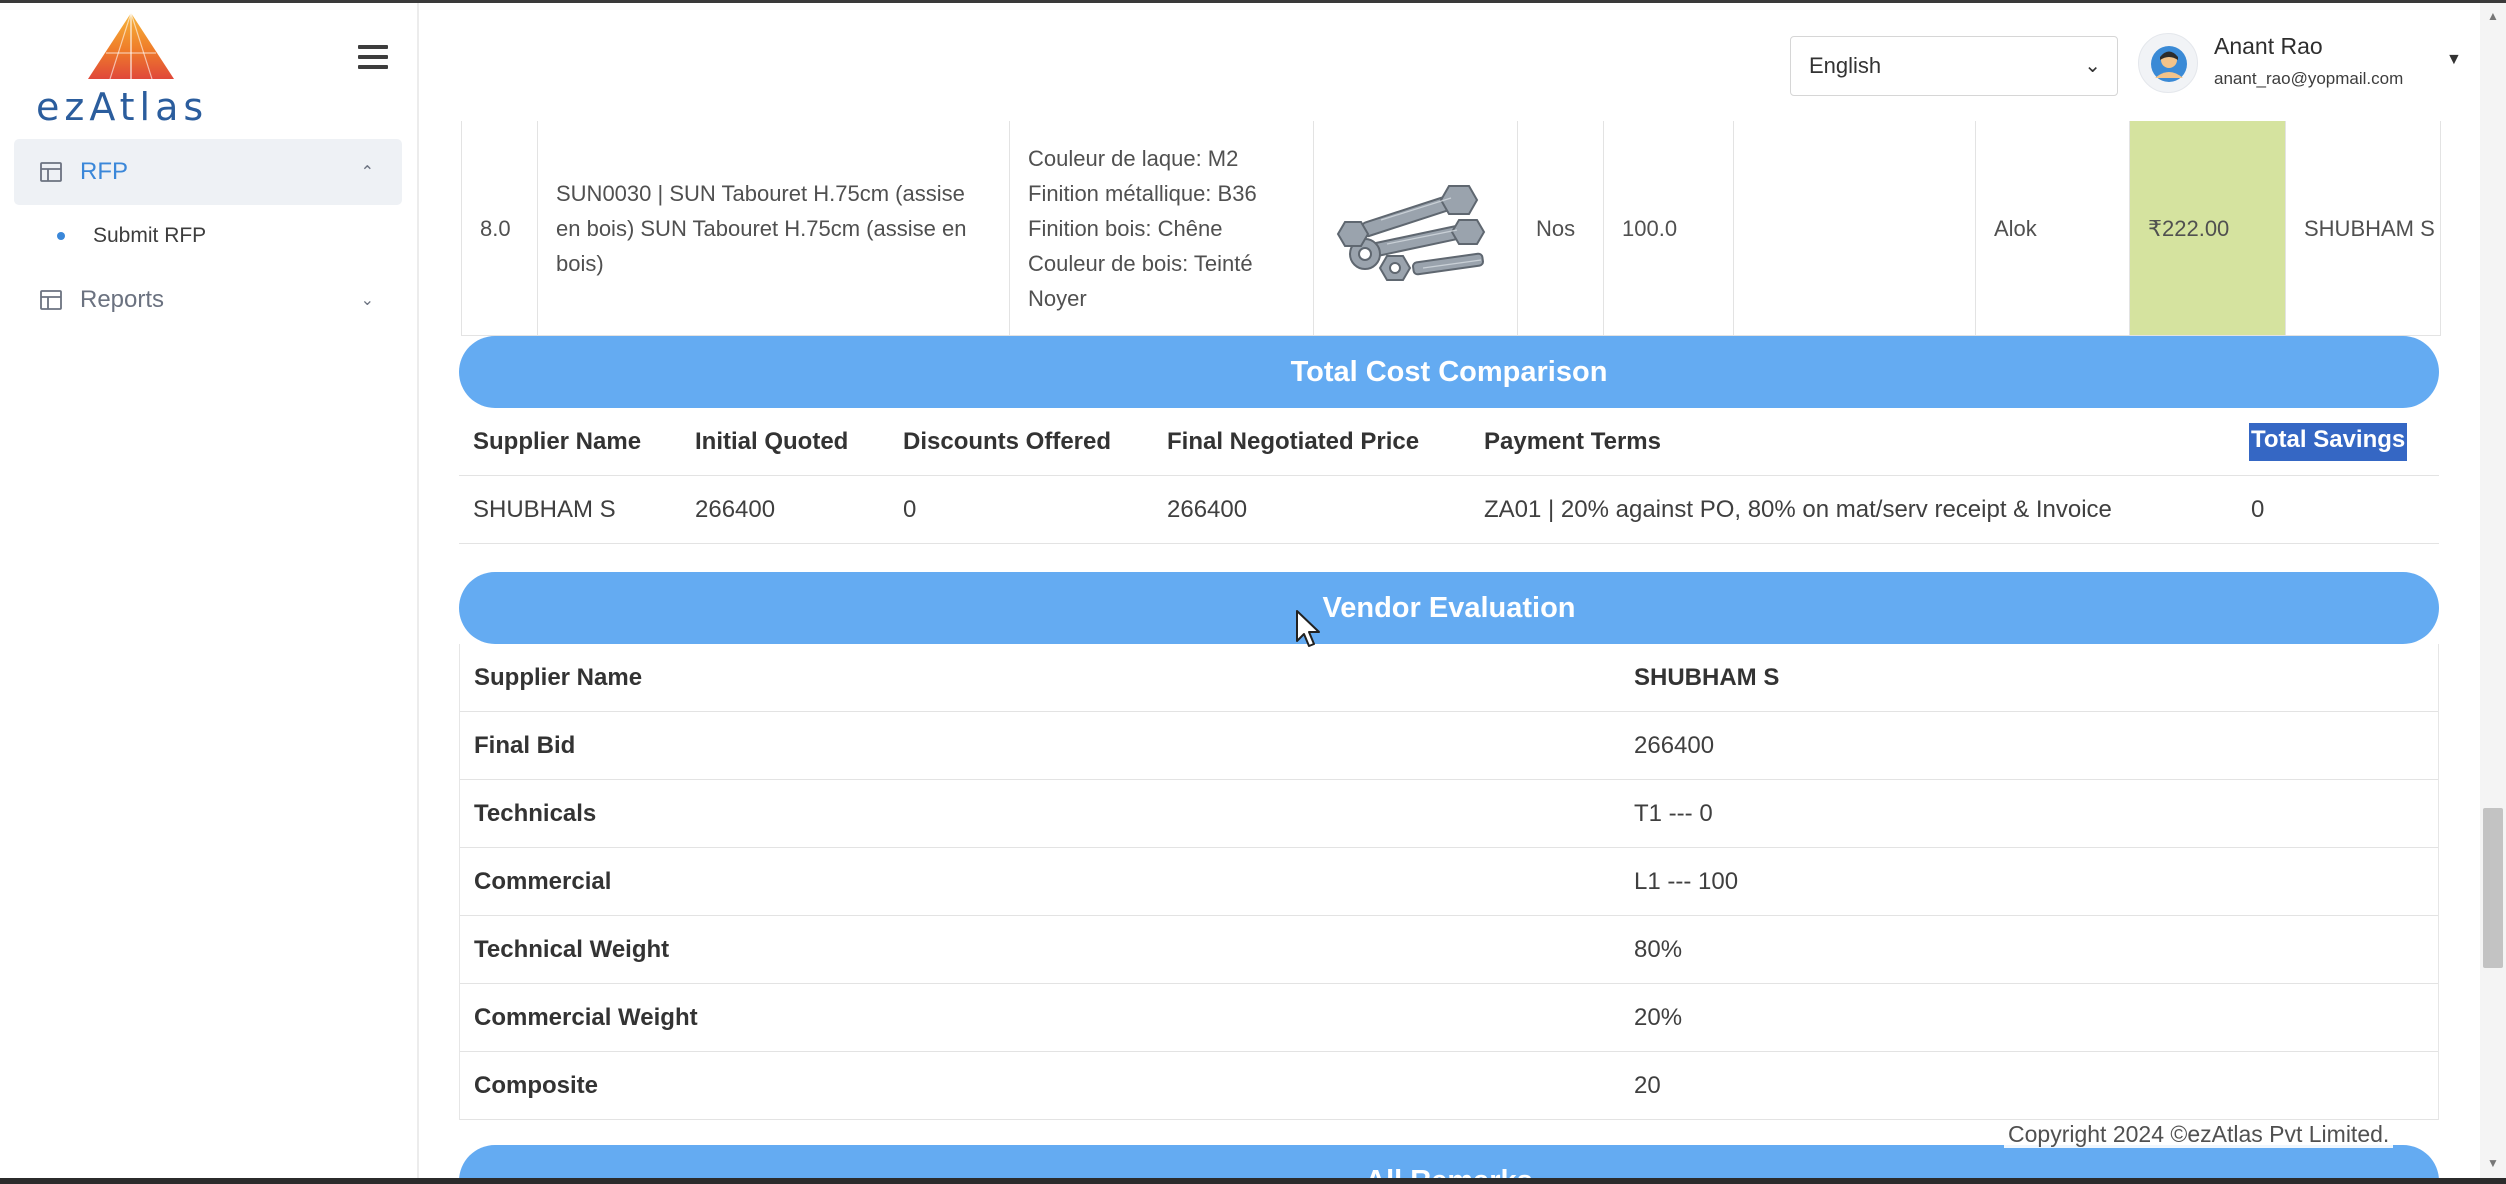 This screenshot has width=2506, height=1184. What do you see at coordinates (373, 59) in the screenshot?
I see `hamburger-menu-icon` at bounding box center [373, 59].